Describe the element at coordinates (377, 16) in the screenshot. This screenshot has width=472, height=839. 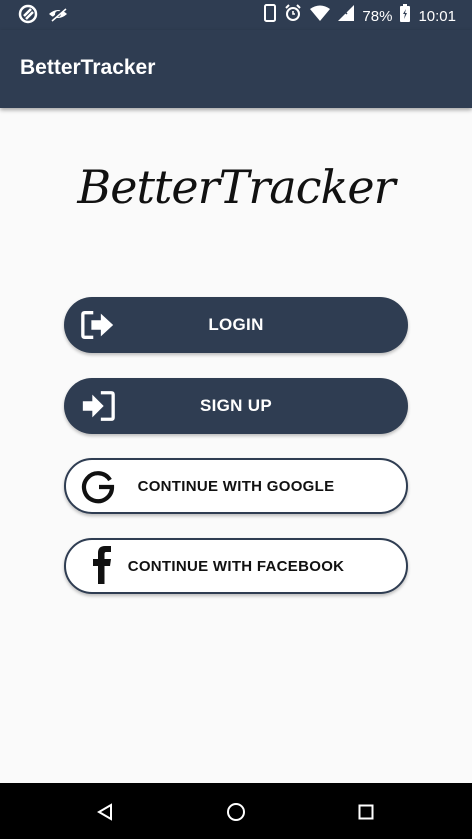
I see `battery-percent: 78%` at that location.